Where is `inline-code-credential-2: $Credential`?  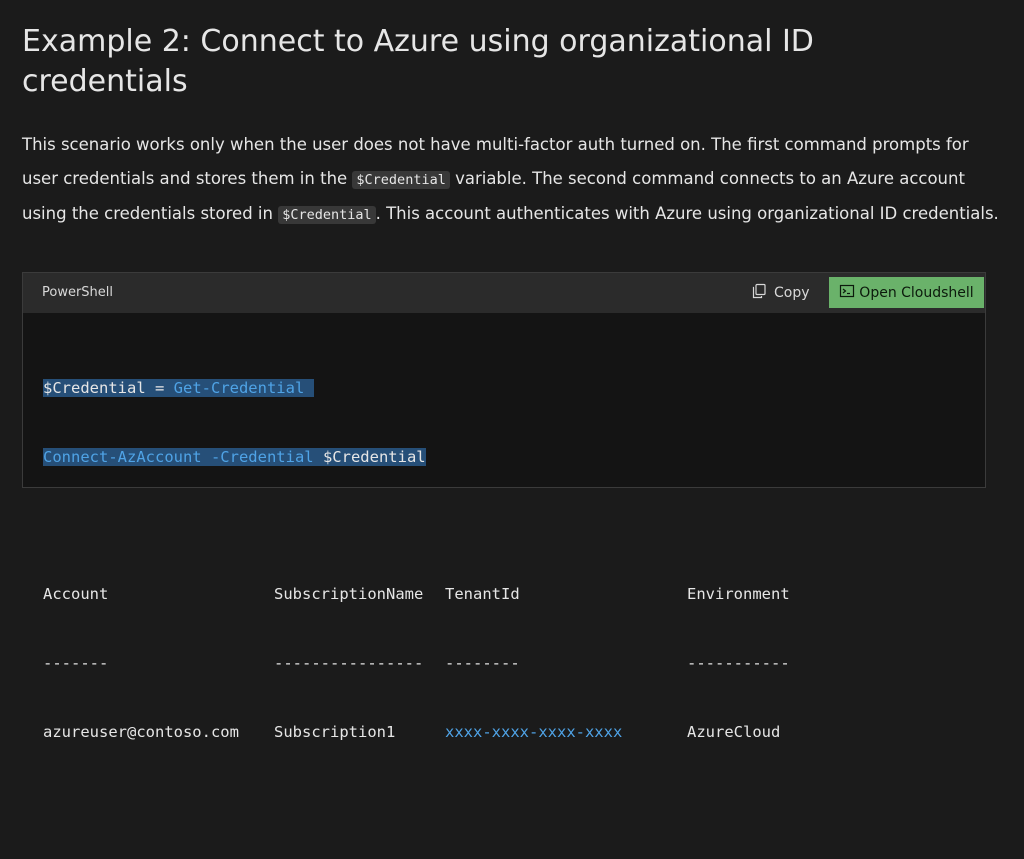
inline-code-credential-2: $Credential is located at coordinates (327, 215).